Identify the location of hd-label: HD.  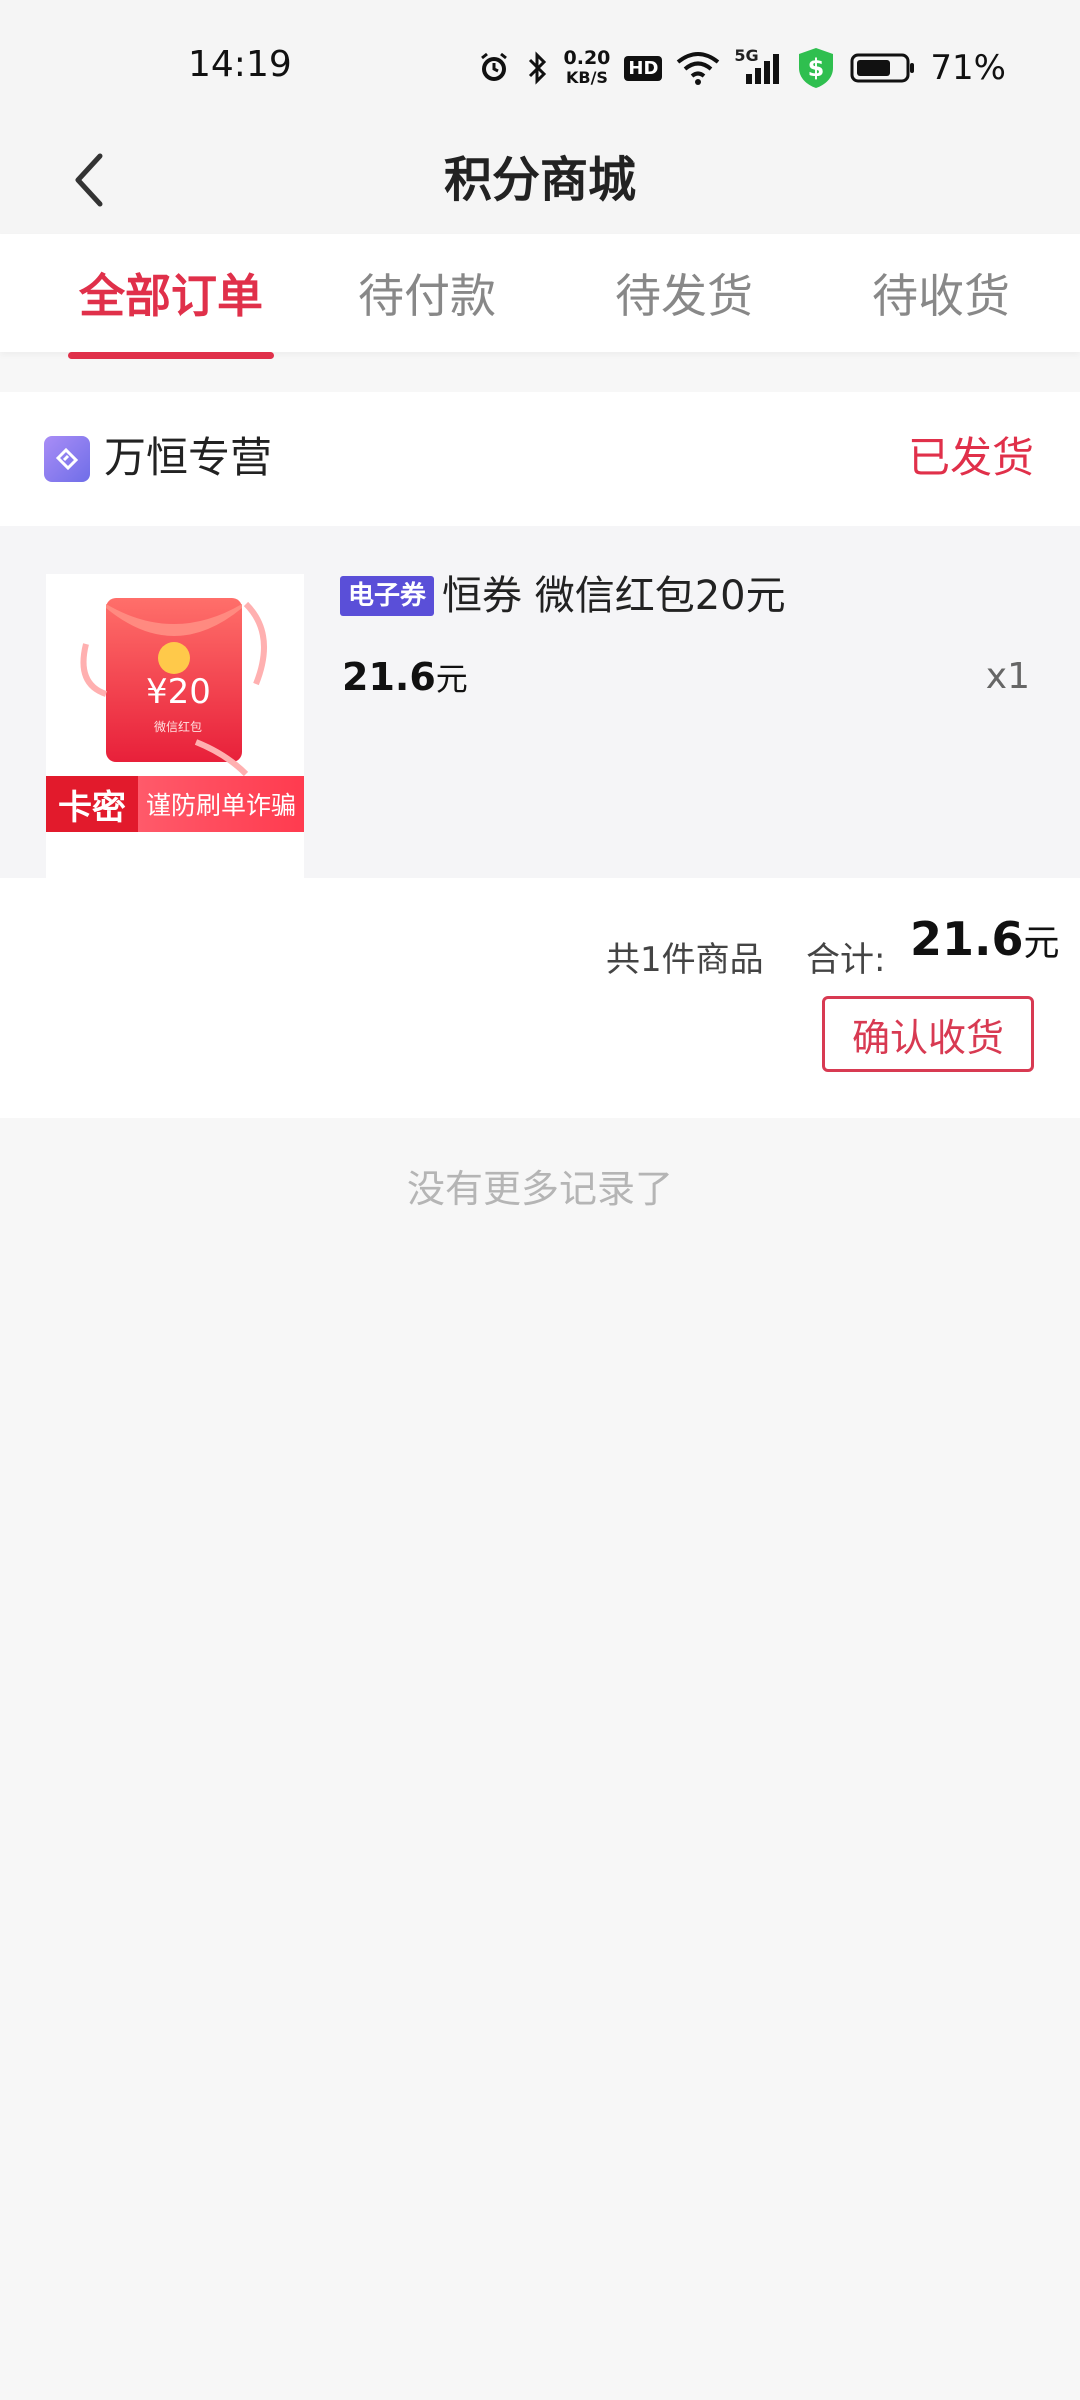
(643, 68).